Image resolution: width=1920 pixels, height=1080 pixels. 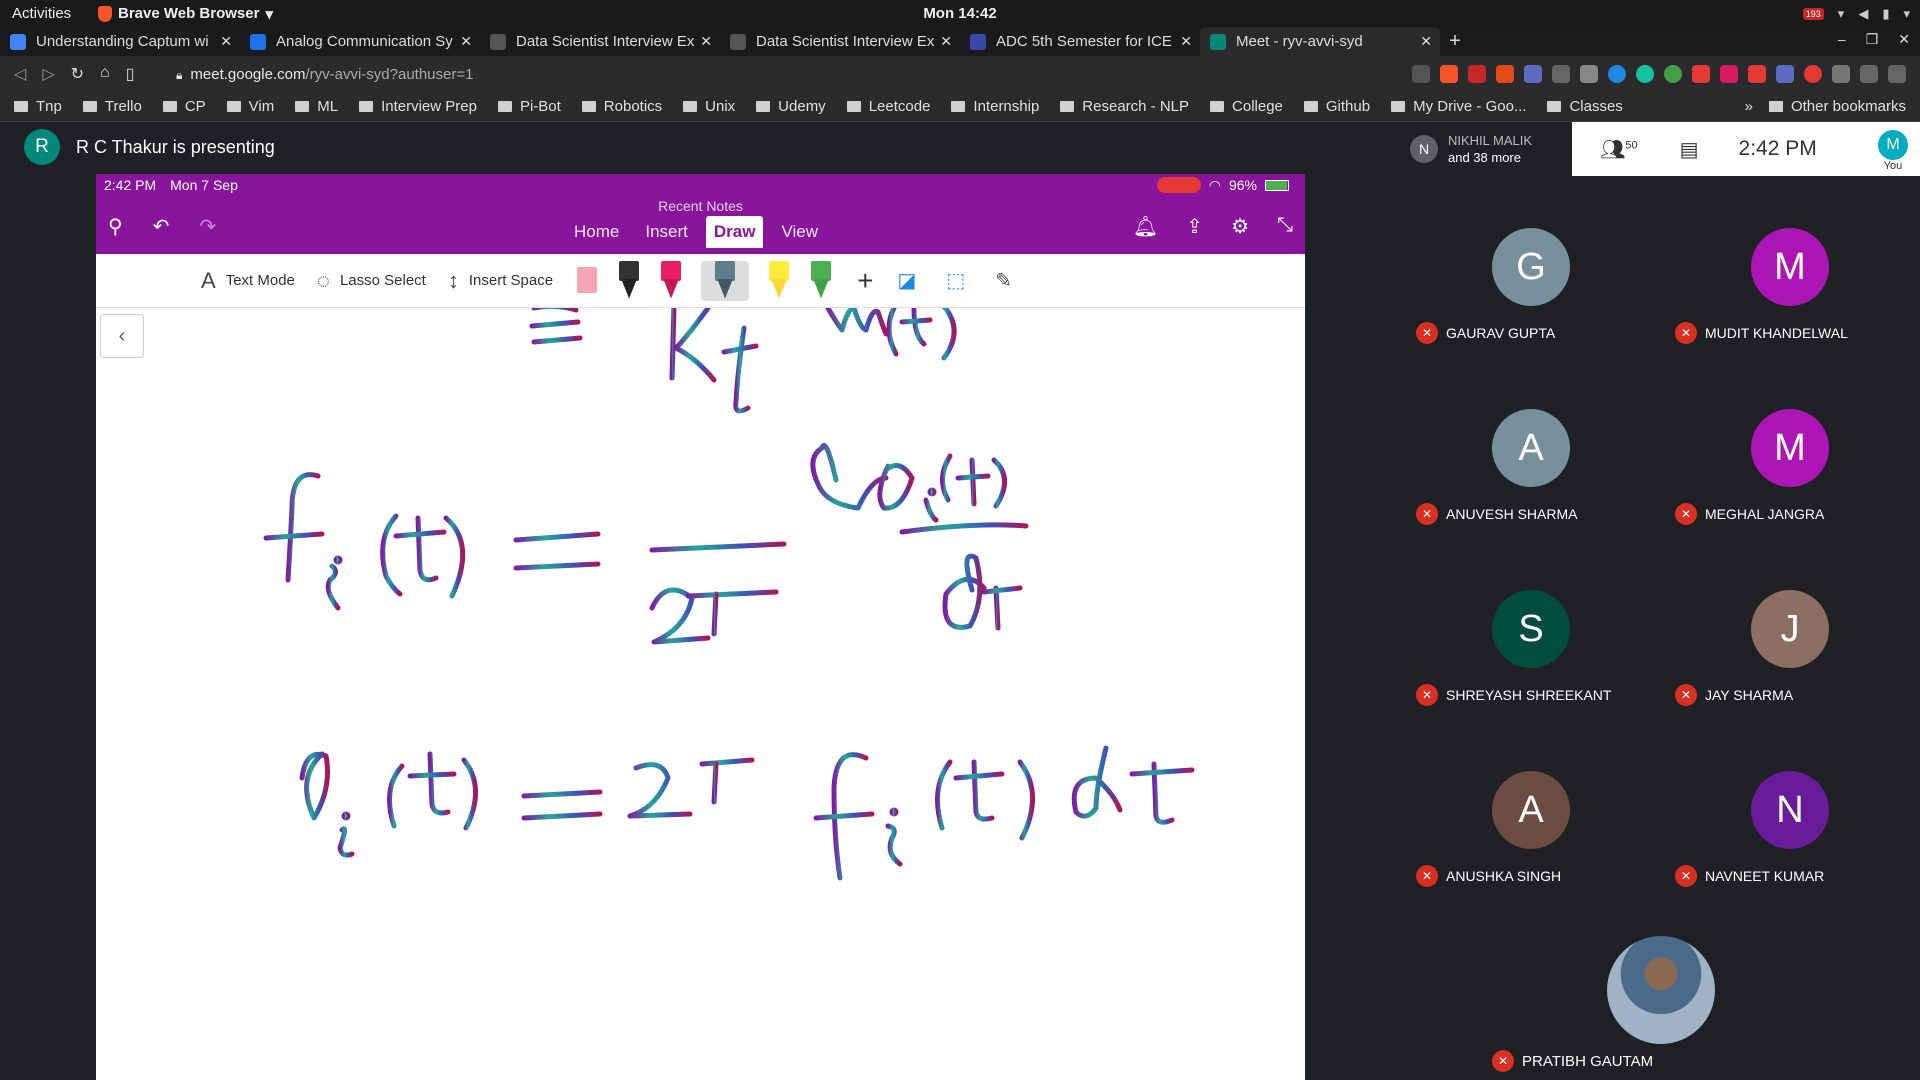 What do you see at coordinates (1194, 226) in the screenshot?
I see `share-icon: ⇪` at bounding box center [1194, 226].